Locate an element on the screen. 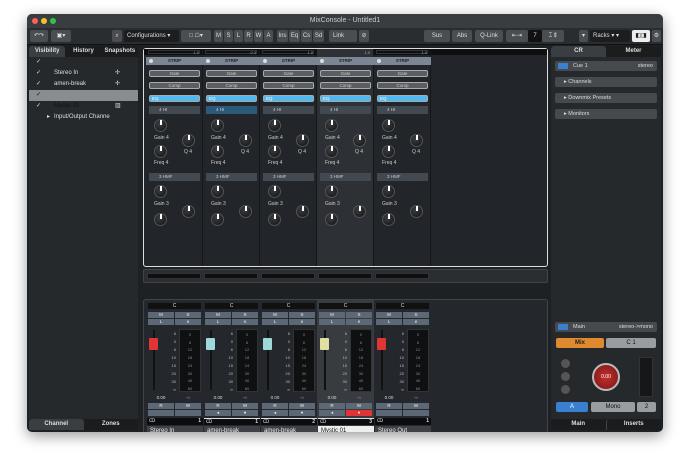 The height and width of the screenshot is (465, 690). tab-inserts: Inserts is located at coordinates (633, 424).